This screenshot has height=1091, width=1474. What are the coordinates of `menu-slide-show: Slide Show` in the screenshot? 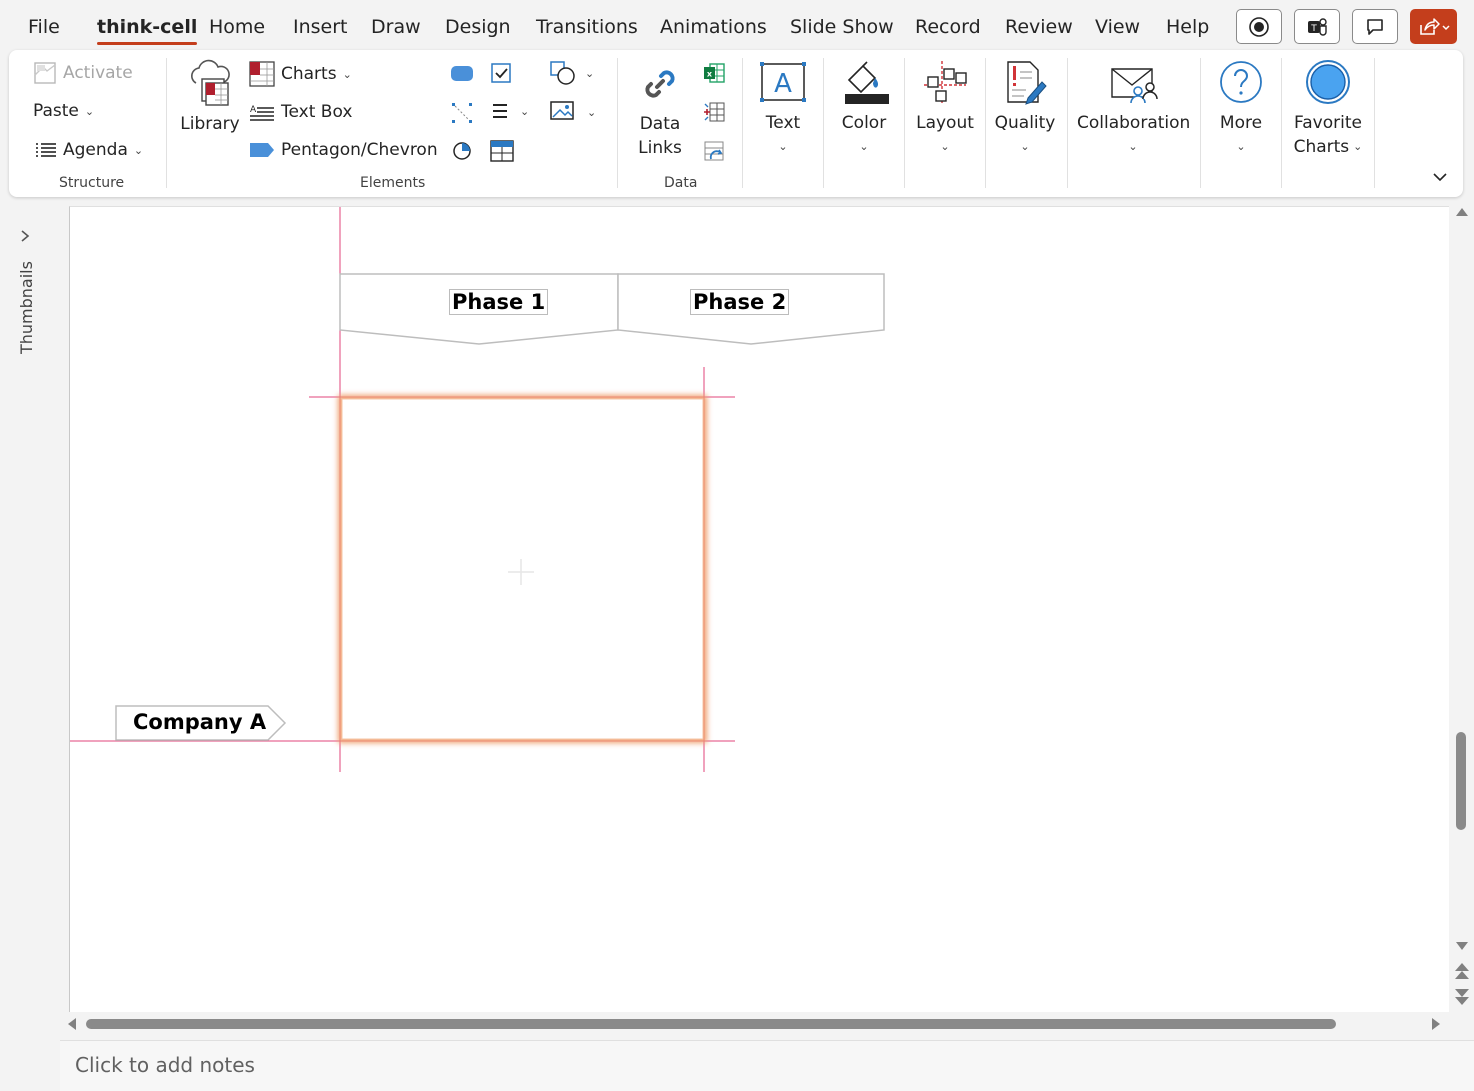 It's located at (842, 27).